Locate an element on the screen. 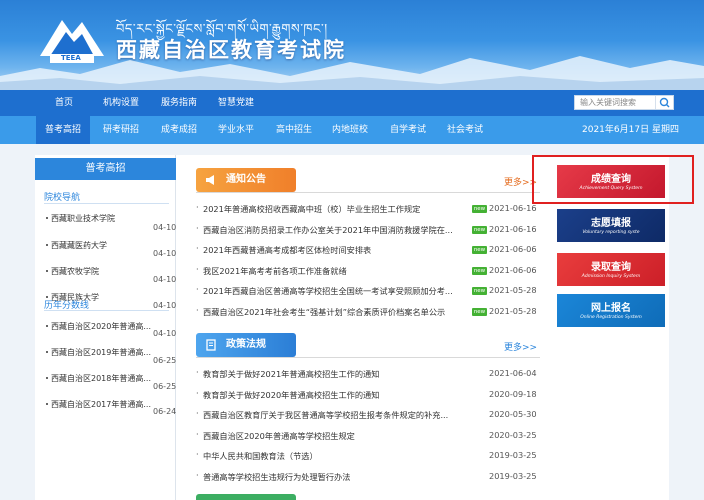 This screenshot has width=704, height=500. site-title: 西藏自治区教育考试院 is located at coordinates (231, 49).